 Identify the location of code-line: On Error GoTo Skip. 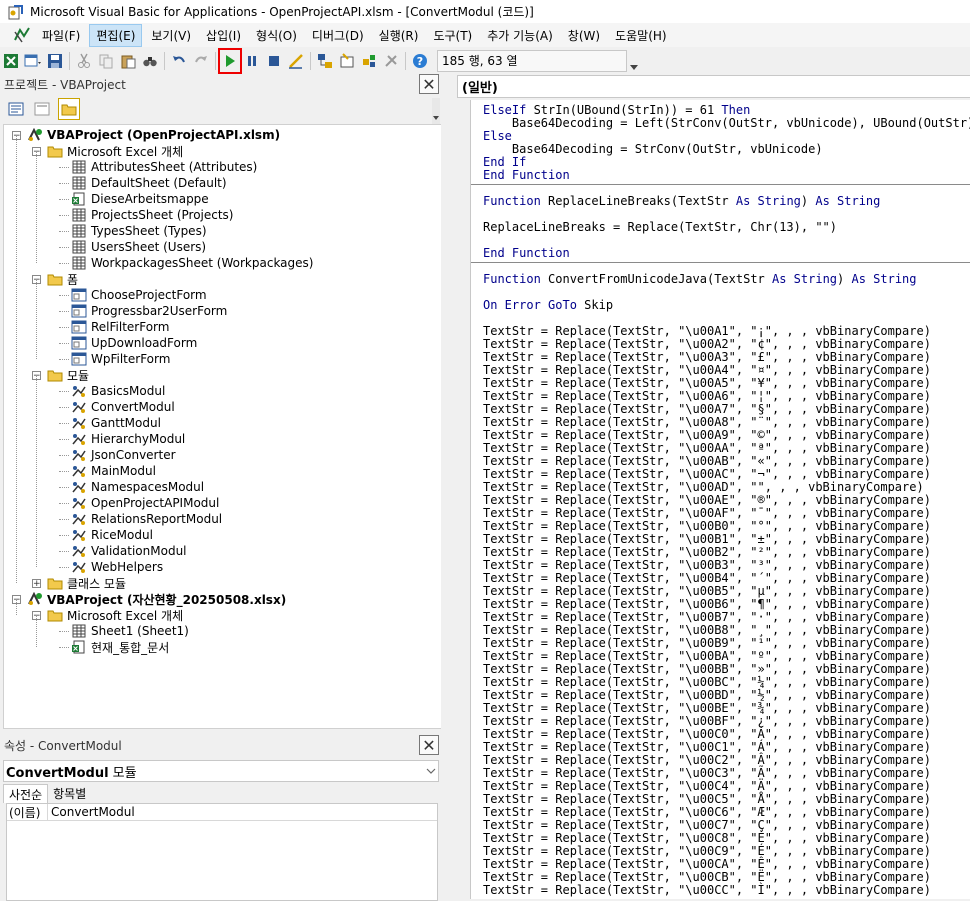
(726, 305).